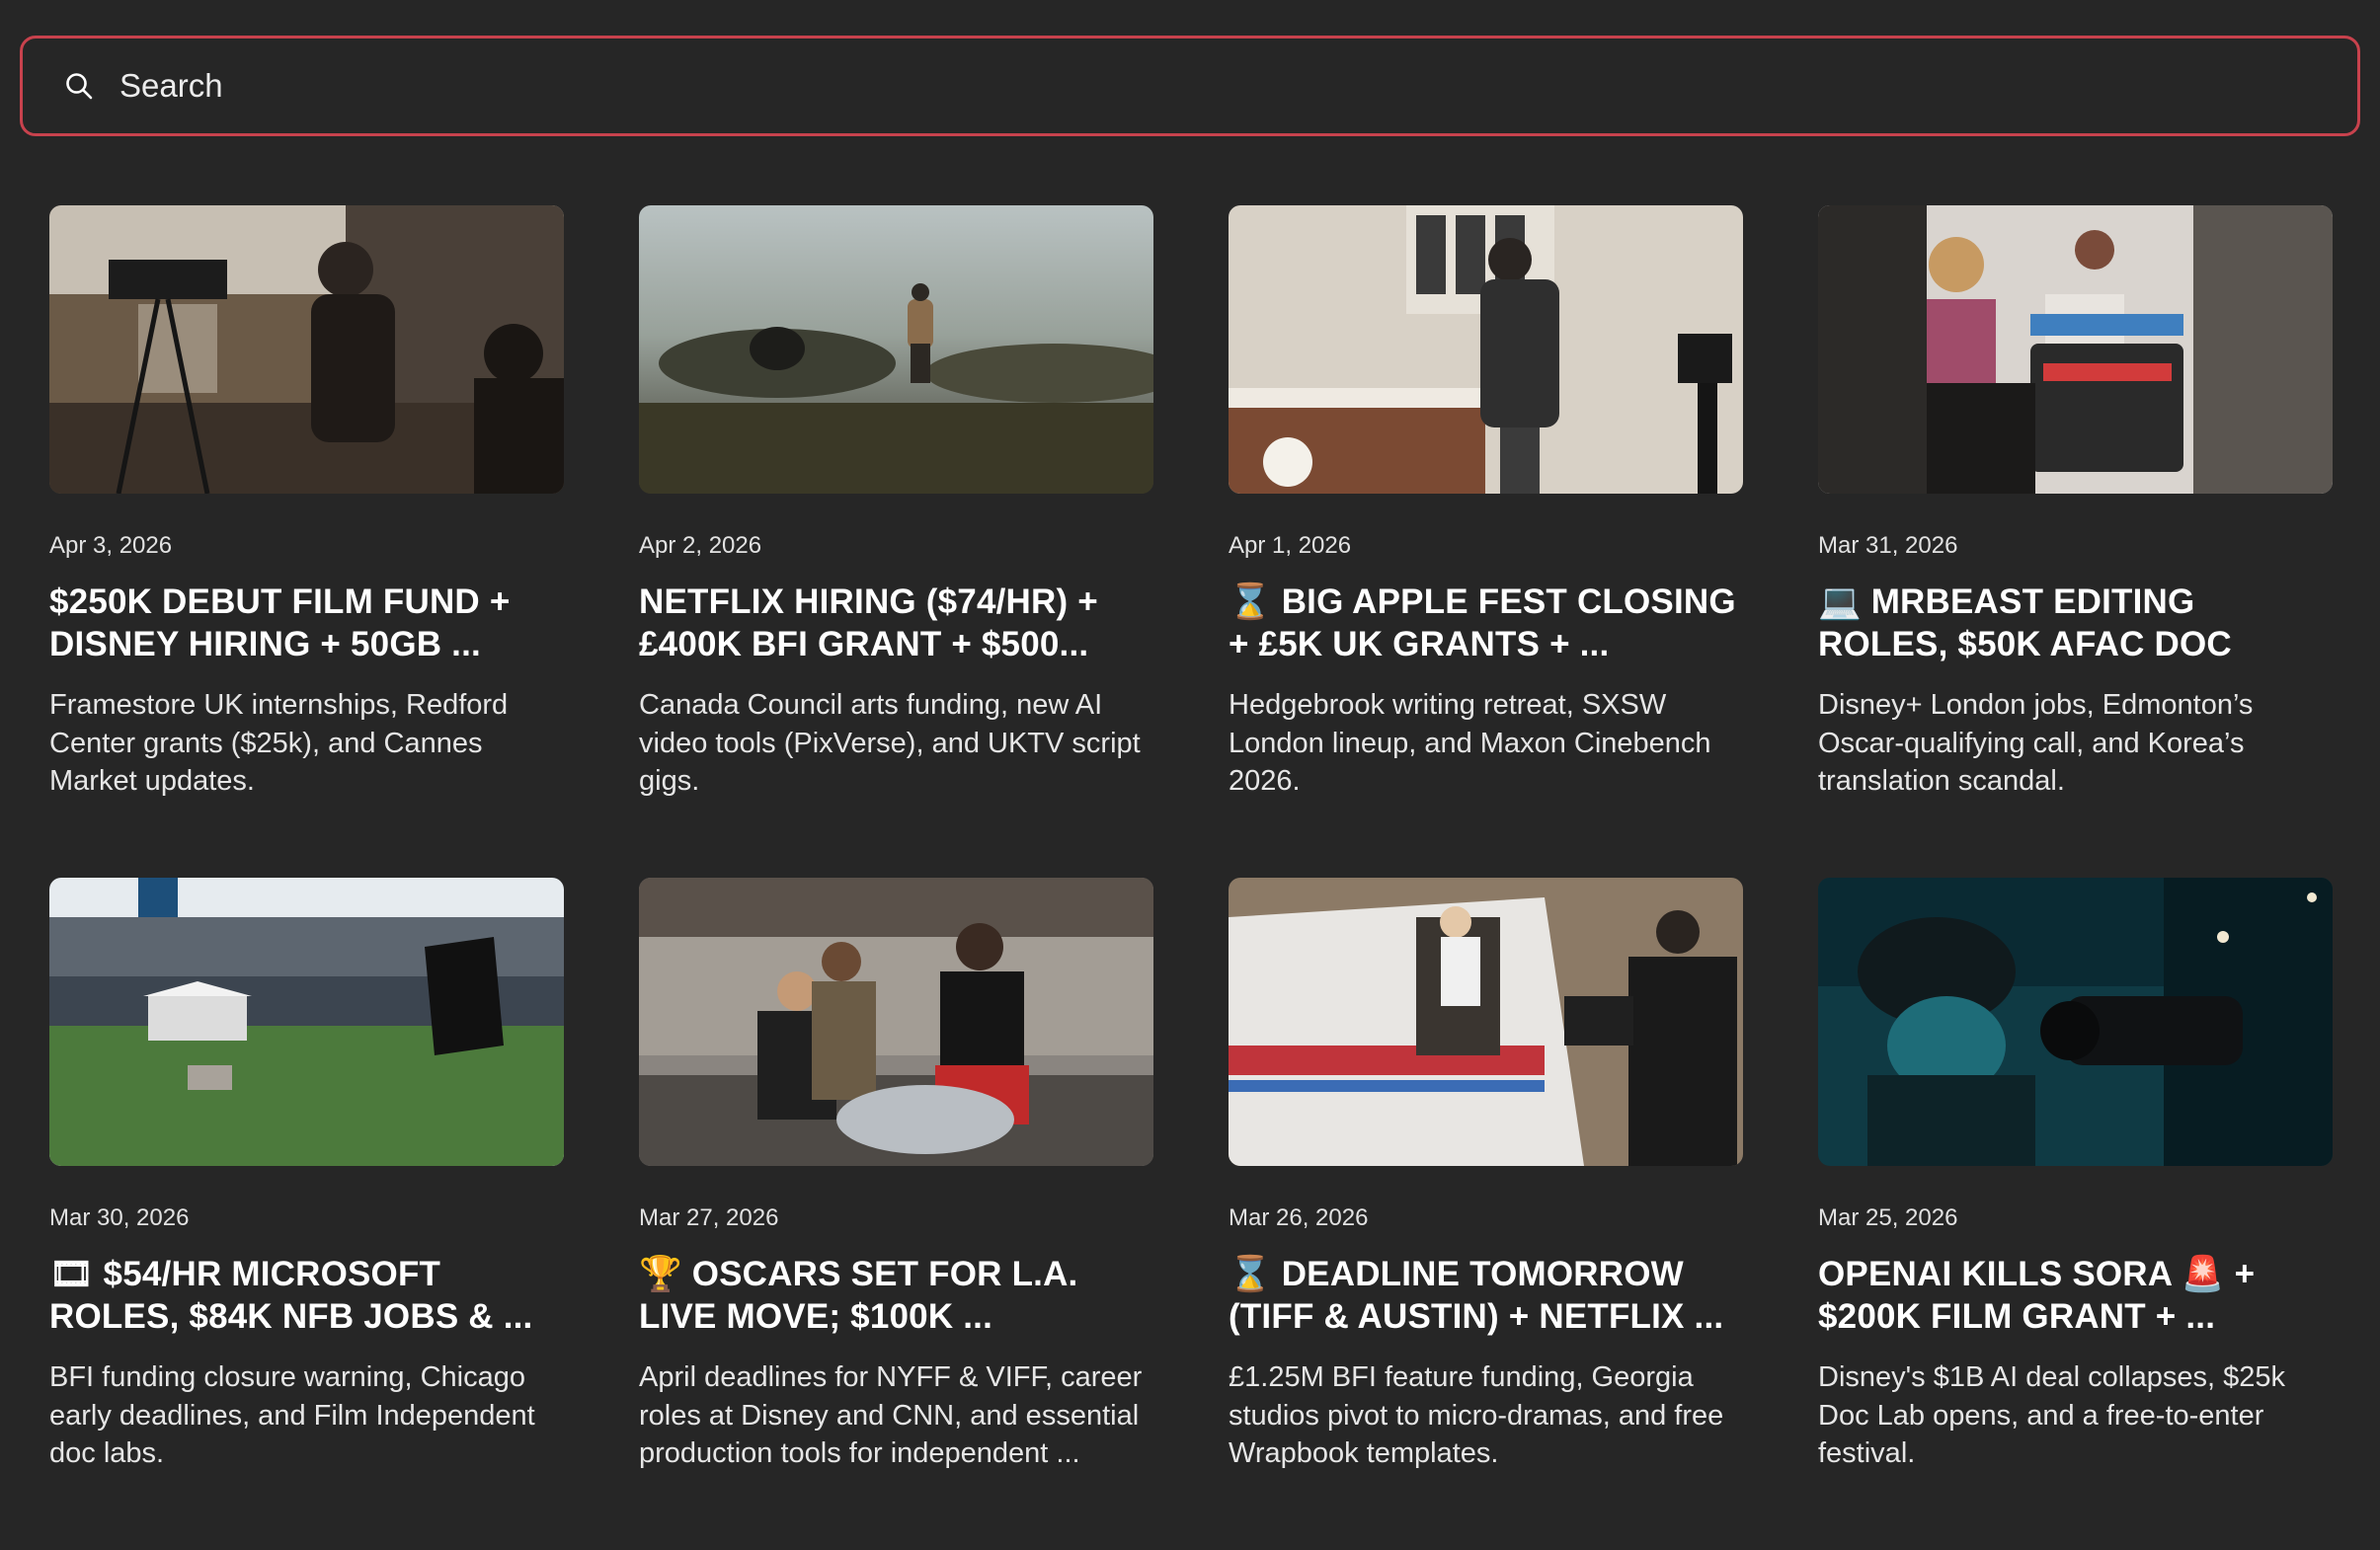 The height and width of the screenshot is (1550, 2380). What do you see at coordinates (79, 86) in the screenshot?
I see `search-icon` at bounding box center [79, 86].